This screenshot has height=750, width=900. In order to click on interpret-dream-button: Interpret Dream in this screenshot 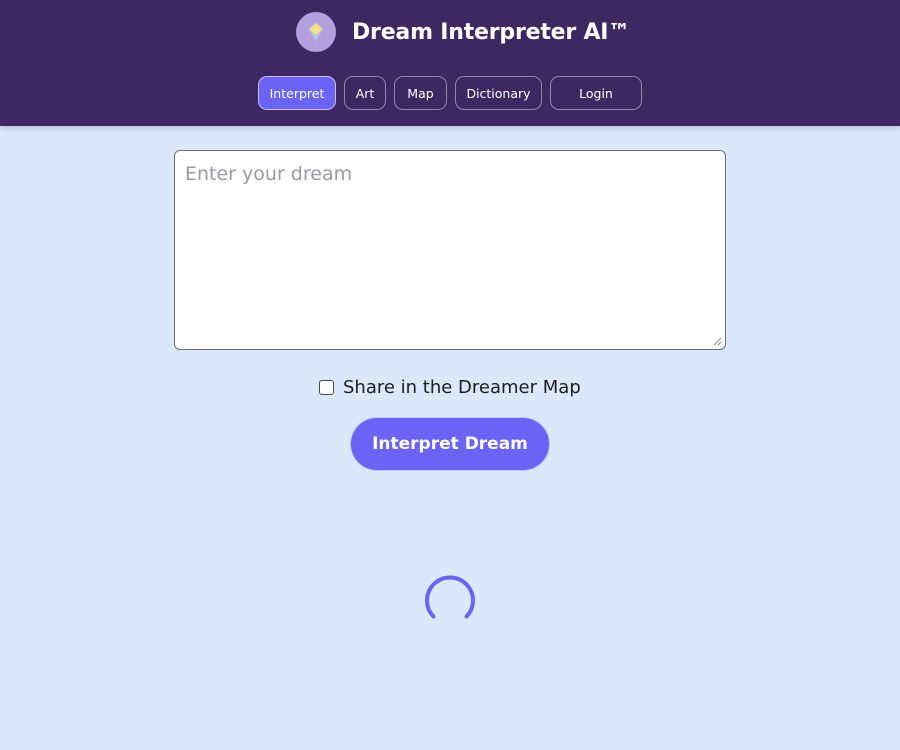, I will do `click(450, 444)`.